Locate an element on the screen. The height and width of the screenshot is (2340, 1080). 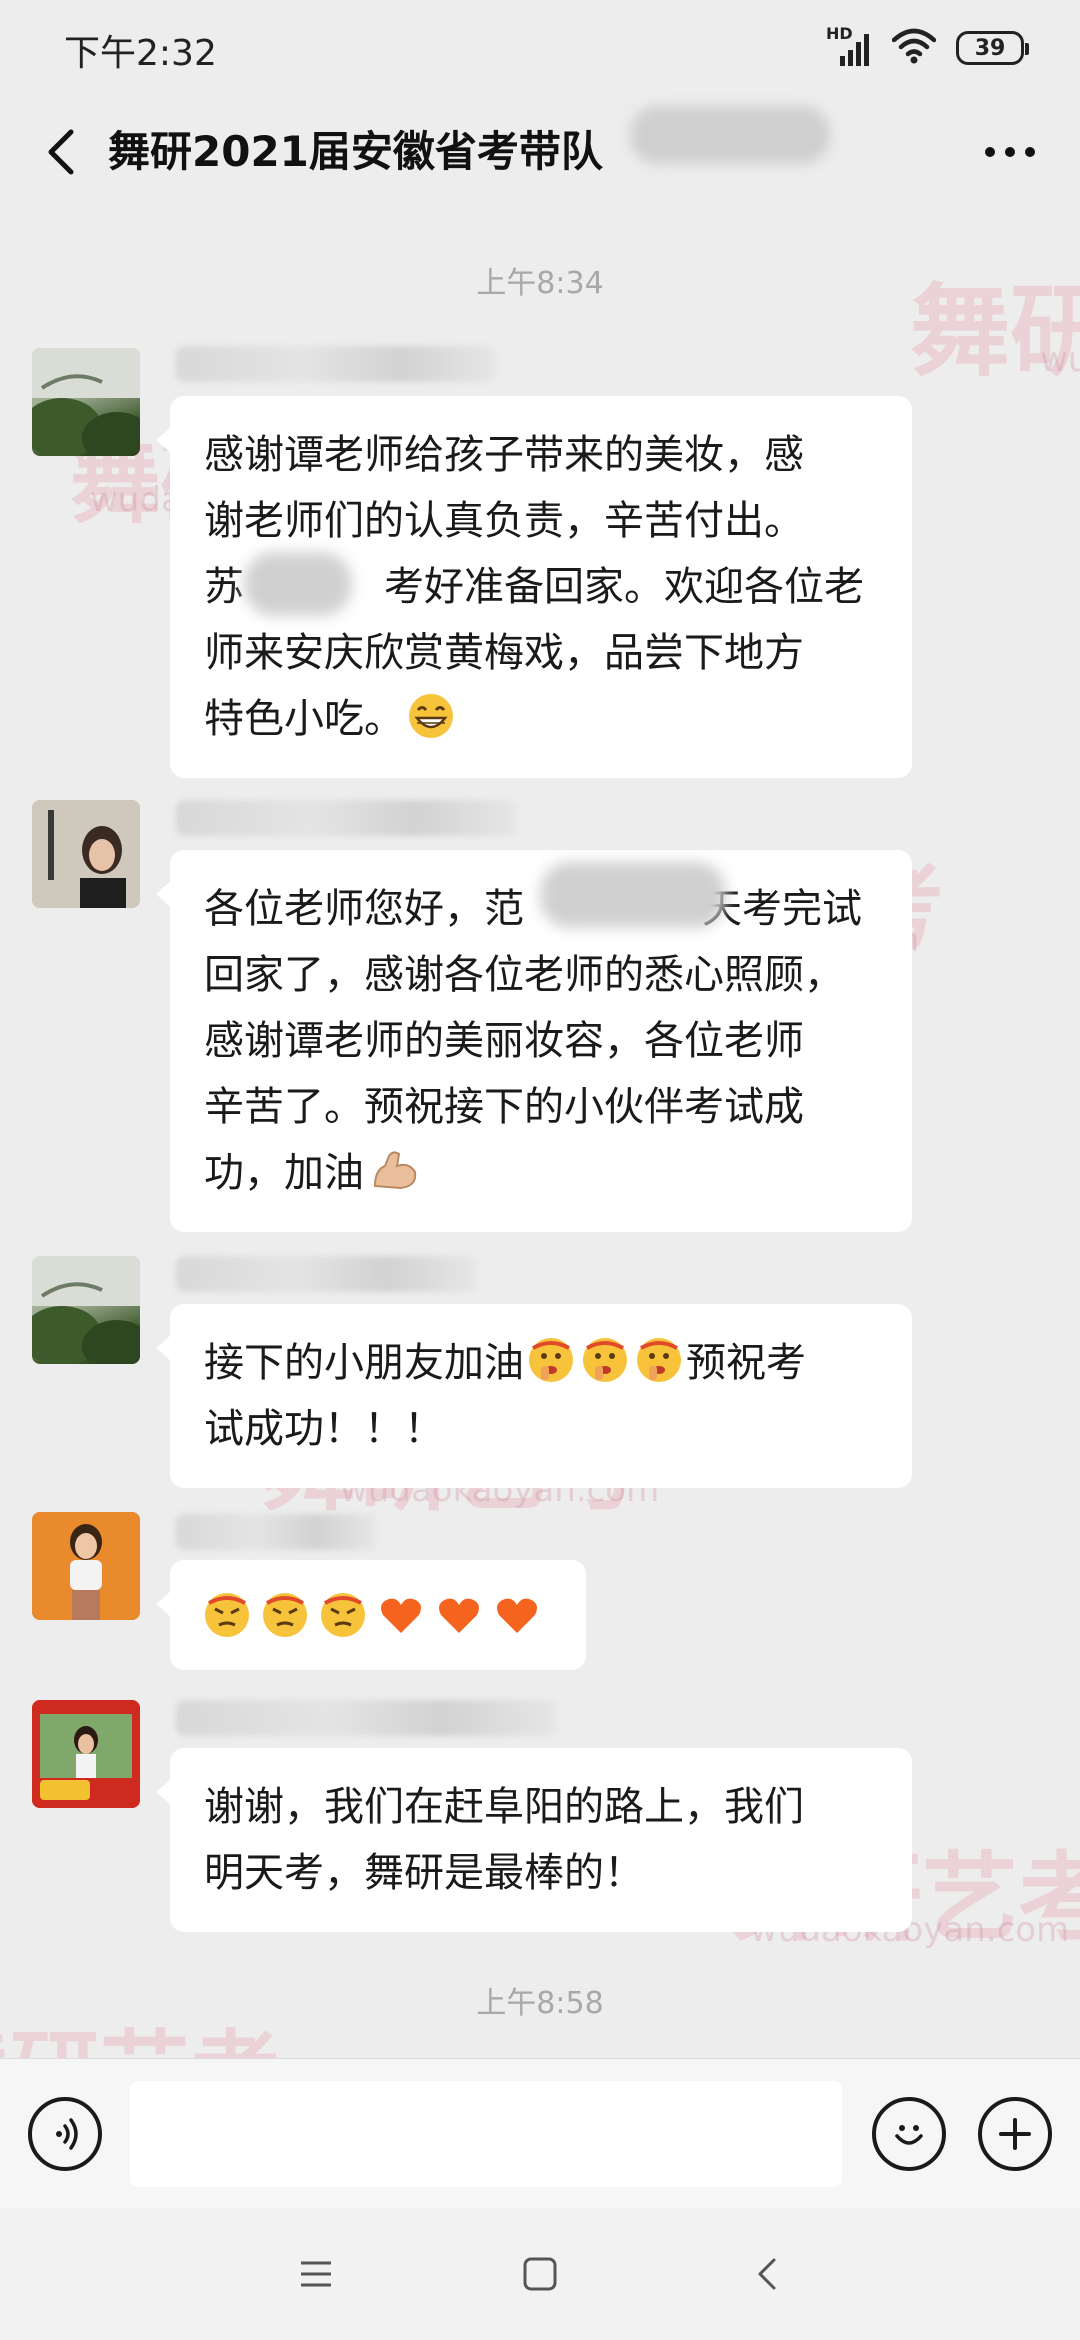
voice-input-button is located at coordinates (65, 2134).